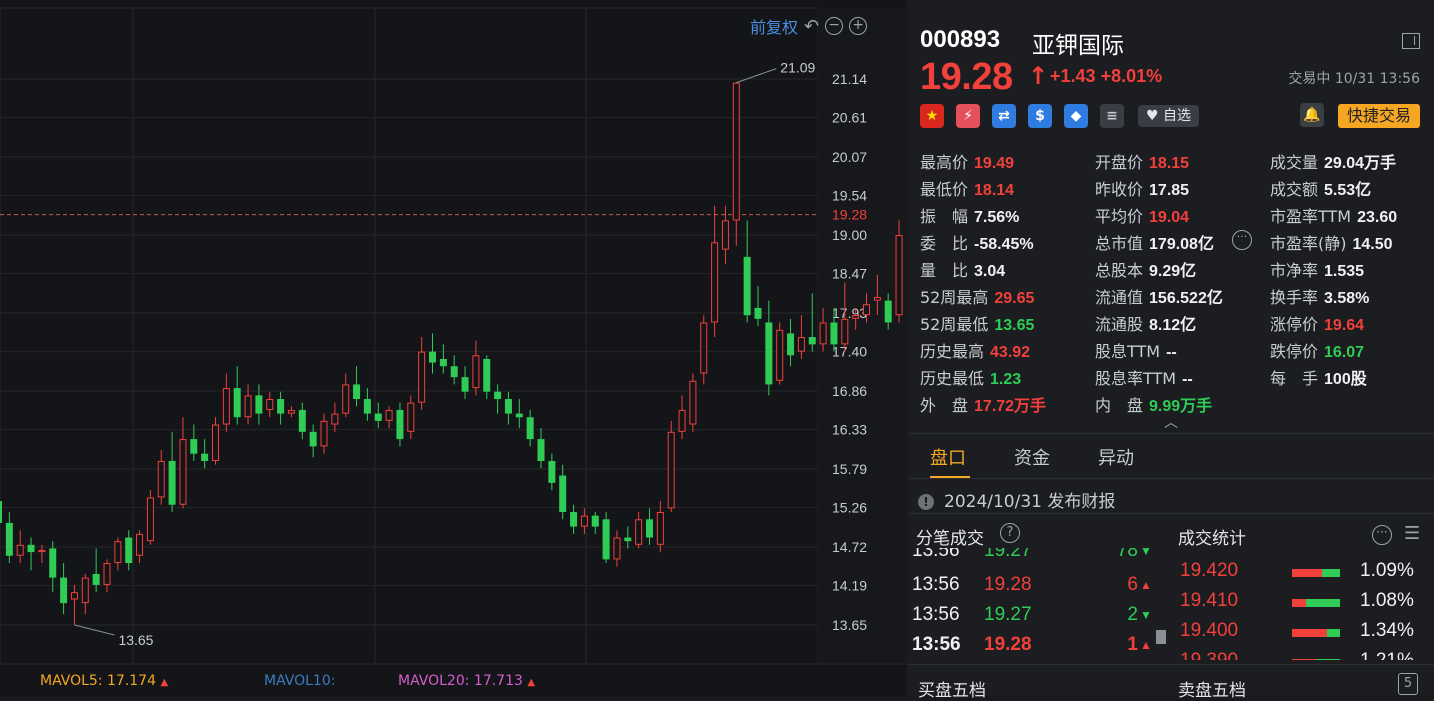 The height and width of the screenshot is (701, 1434). What do you see at coordinates (1382, 535) in the screenshot?
I see `more-options-icon: ···` at bounding box center [1382, 535].